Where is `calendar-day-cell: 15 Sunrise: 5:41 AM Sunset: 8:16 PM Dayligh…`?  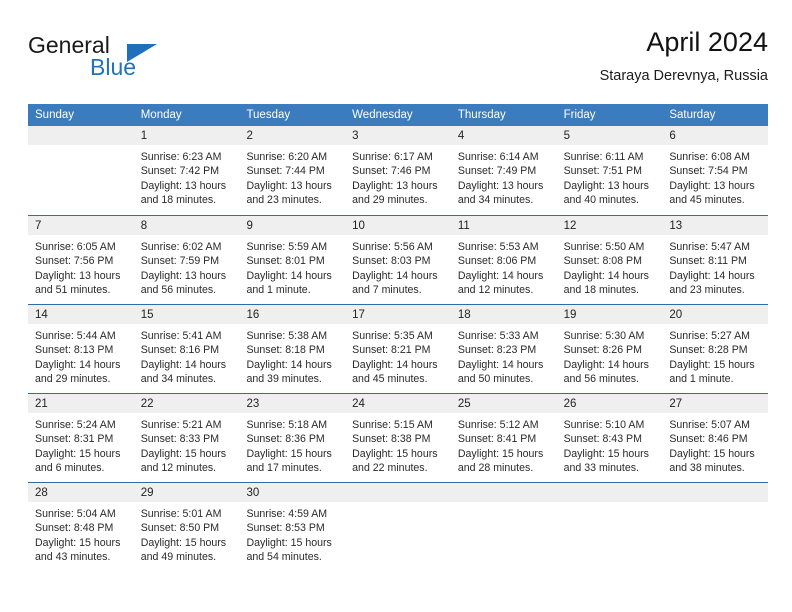 calendar-day-cell: 15 Sunrise: 5:41 AM Sunset: 8:16 PM Dayligh… is located at coordinates (186, 349).